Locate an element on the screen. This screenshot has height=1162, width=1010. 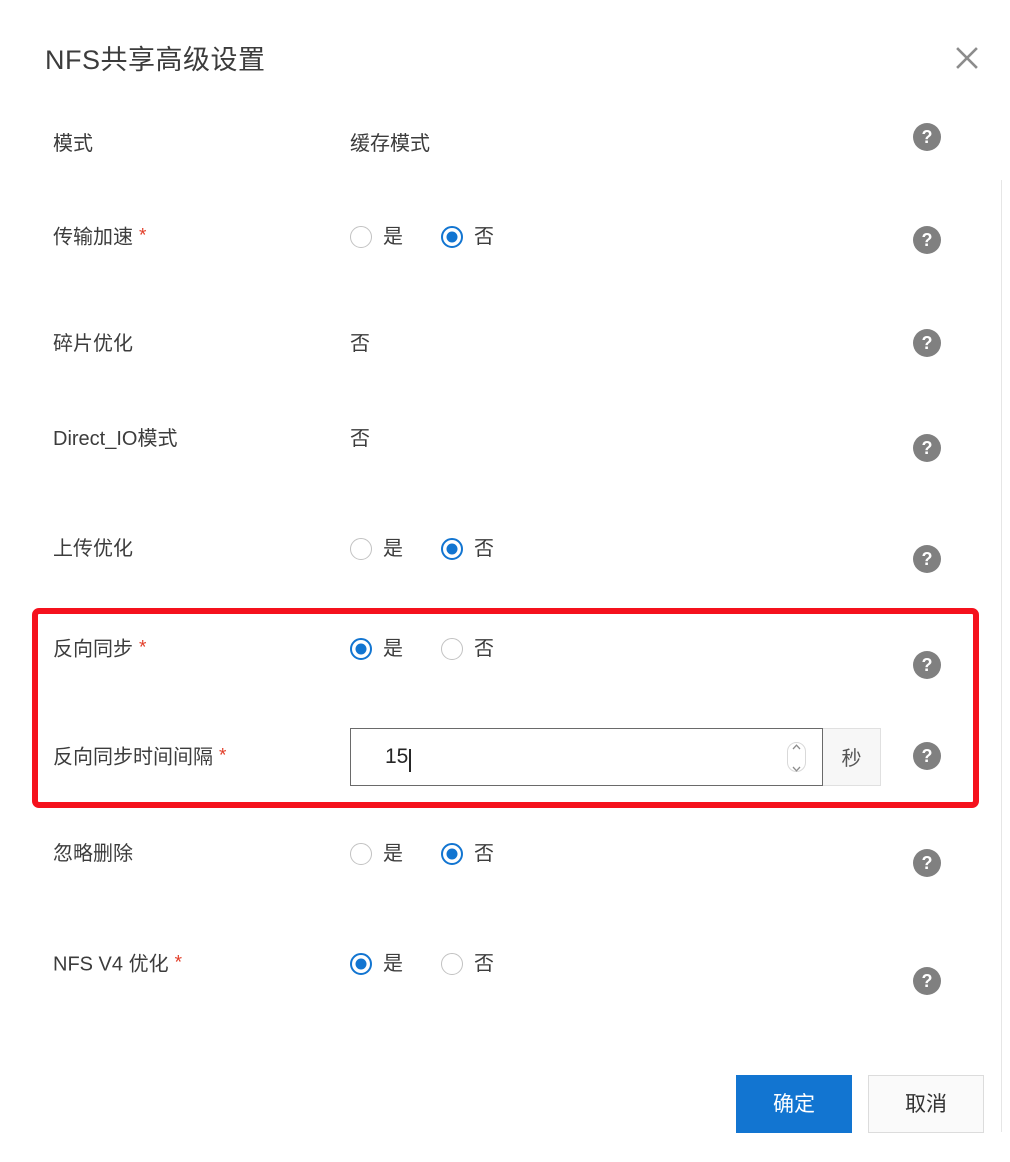
radio-group-ignore-delete: 是 否 is located at coordinates (422, 853).